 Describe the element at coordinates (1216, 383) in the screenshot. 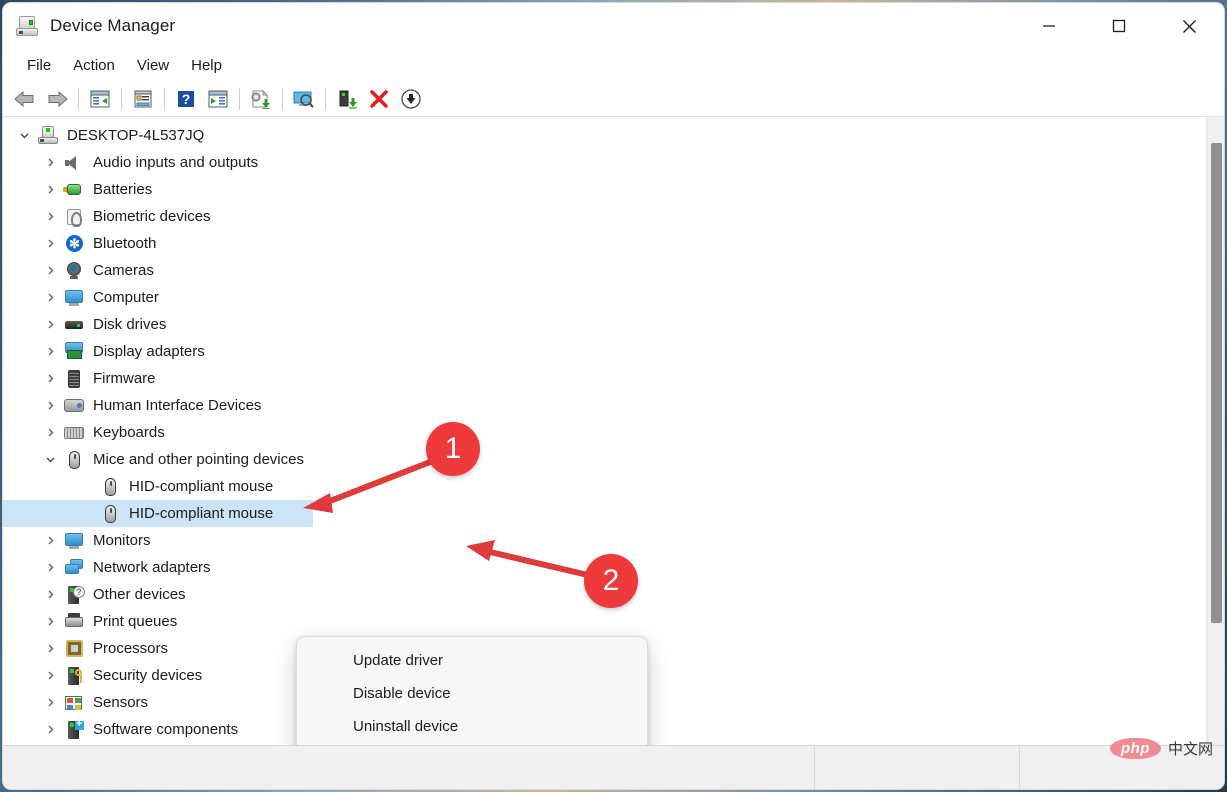

I see `scrollbar-thumb` at that location.